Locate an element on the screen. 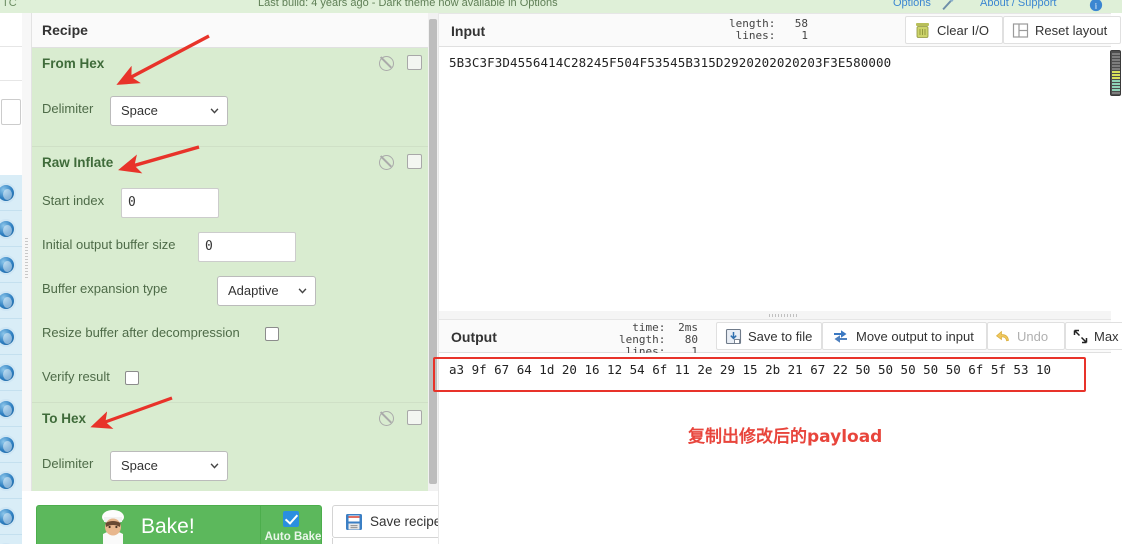 The height and width of the screenshot is (544, 1122). recipe-scrollbar is located at coordinates (433, 252).